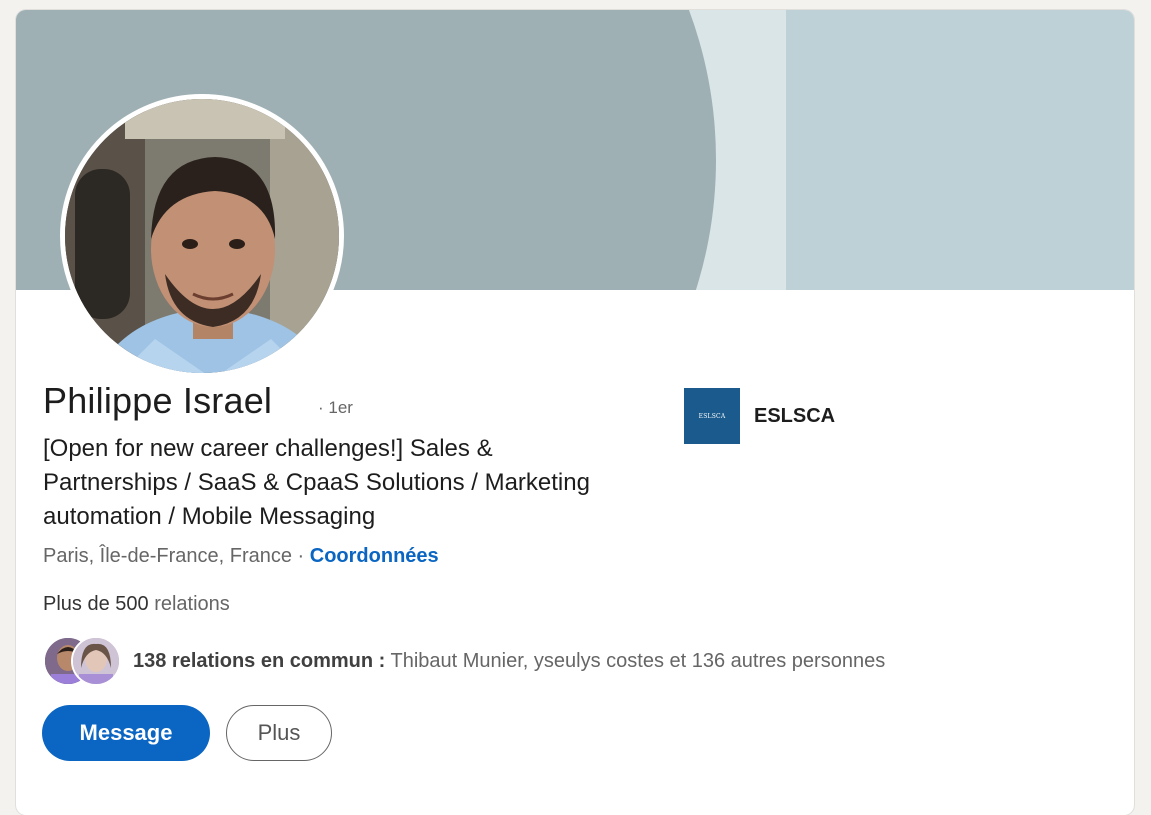 This screenshot has width=1151, height=815. What do you see at coordinates (374, 556) in the screenshot?
I see `contact-info-link: Coordonnées` at bounding box center [374, 556].